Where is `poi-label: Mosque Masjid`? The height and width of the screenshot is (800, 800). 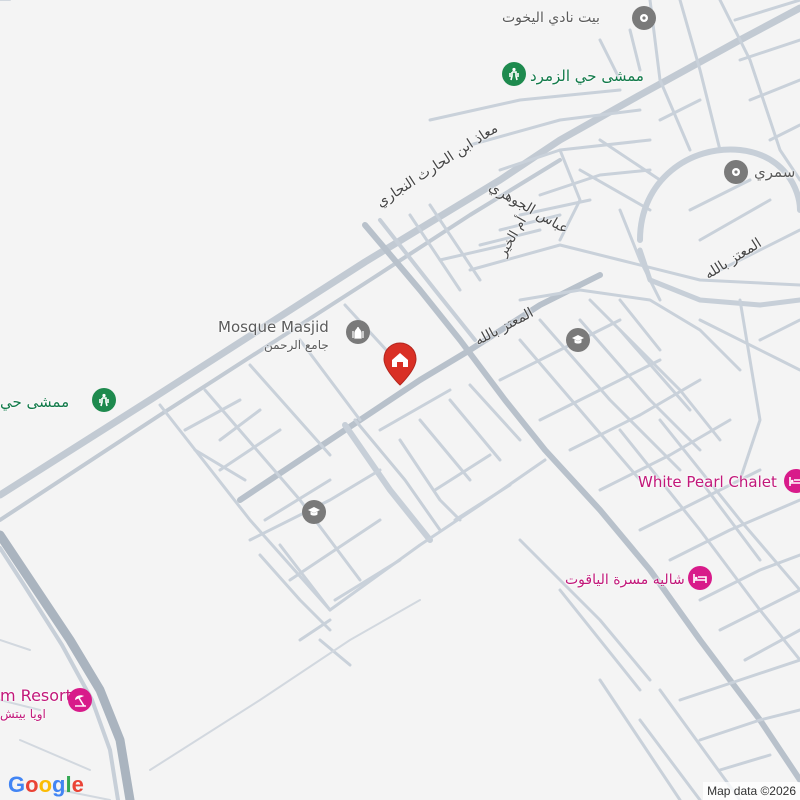
poi-label: Mosque Masjid is located at coordinates (273, 327).